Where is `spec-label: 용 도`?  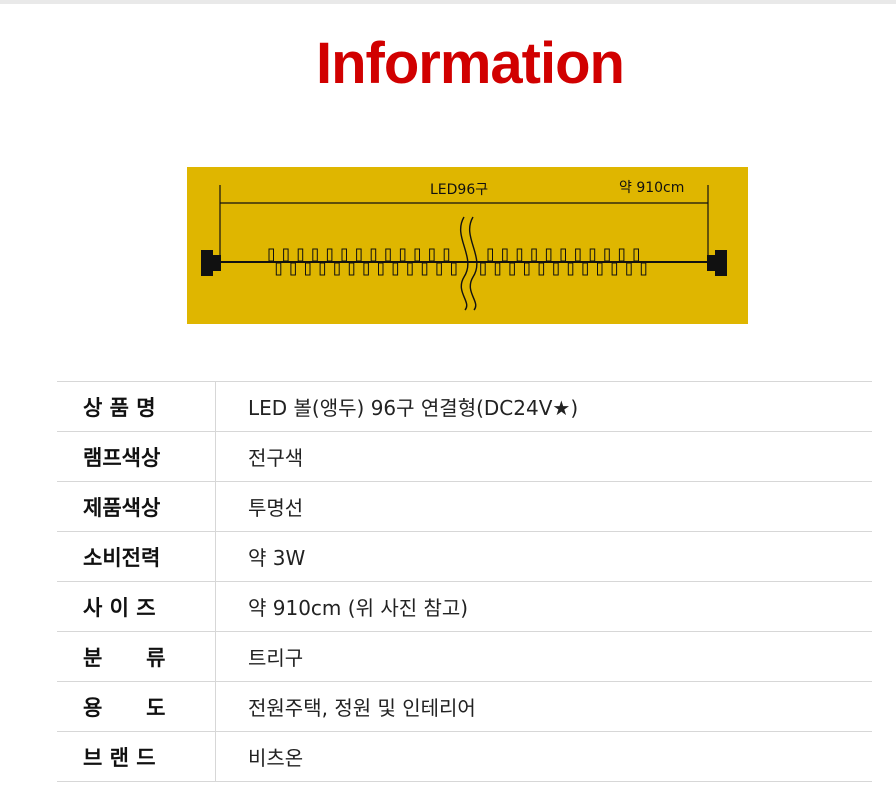
spec-label: 용 도 is located at coordinates (136, 706).